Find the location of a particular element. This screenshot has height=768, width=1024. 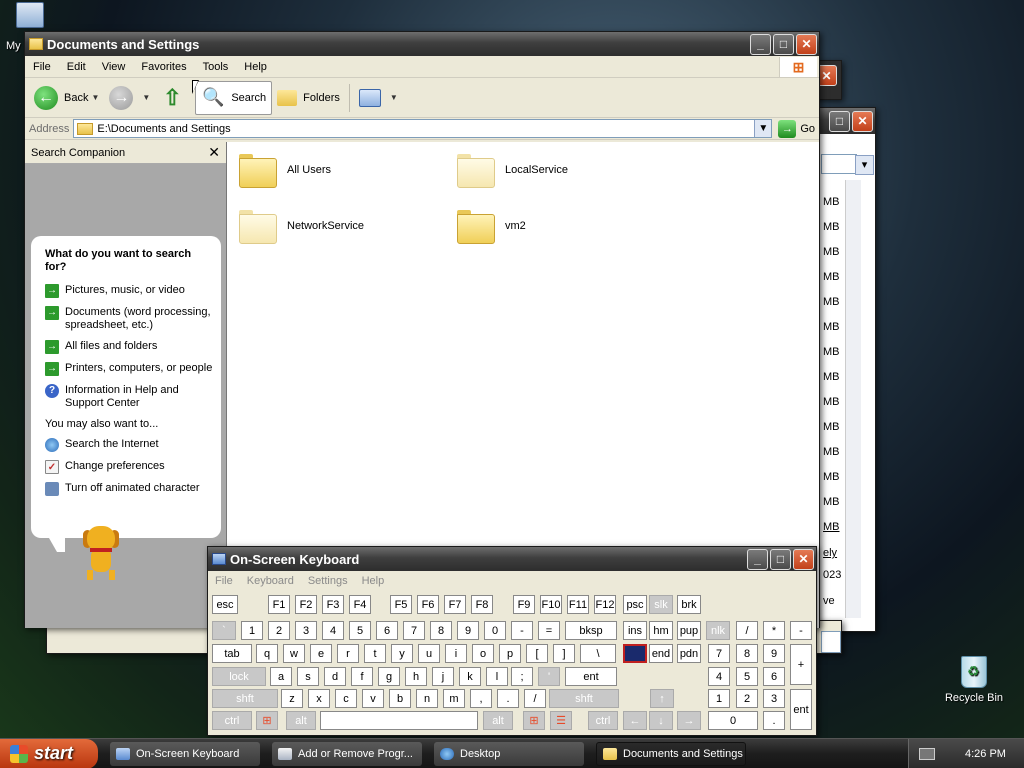

recycle-bin-icon: Recycle Bin is located at coordinates (974, 680).